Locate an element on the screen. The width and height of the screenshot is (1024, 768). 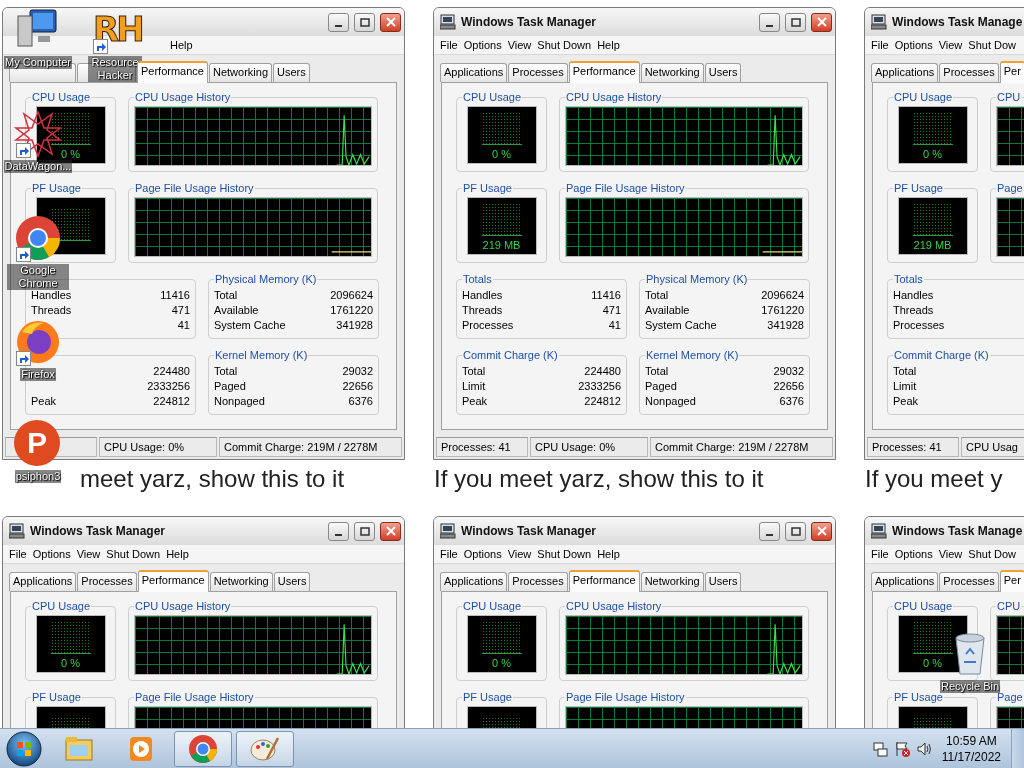
chrome-icon is located at coordinates (203, 748).